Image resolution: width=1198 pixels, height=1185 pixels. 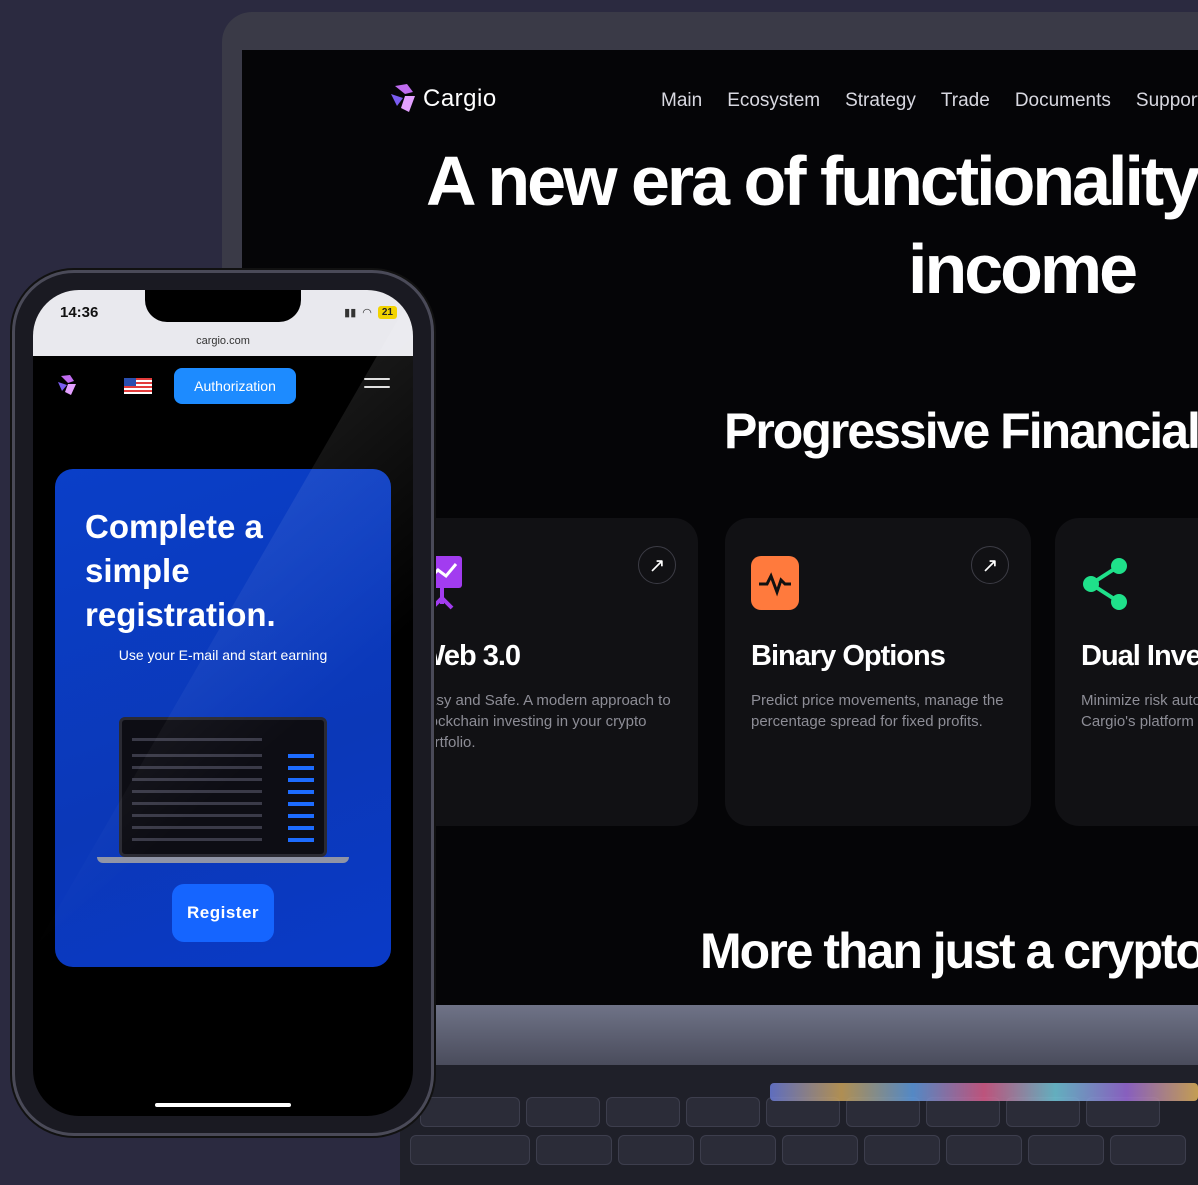 What do you see at coordinates (180, 570) in the screenshot?
I see `registration-title: Complete a simple registration.` at bounding box center [180, 570].